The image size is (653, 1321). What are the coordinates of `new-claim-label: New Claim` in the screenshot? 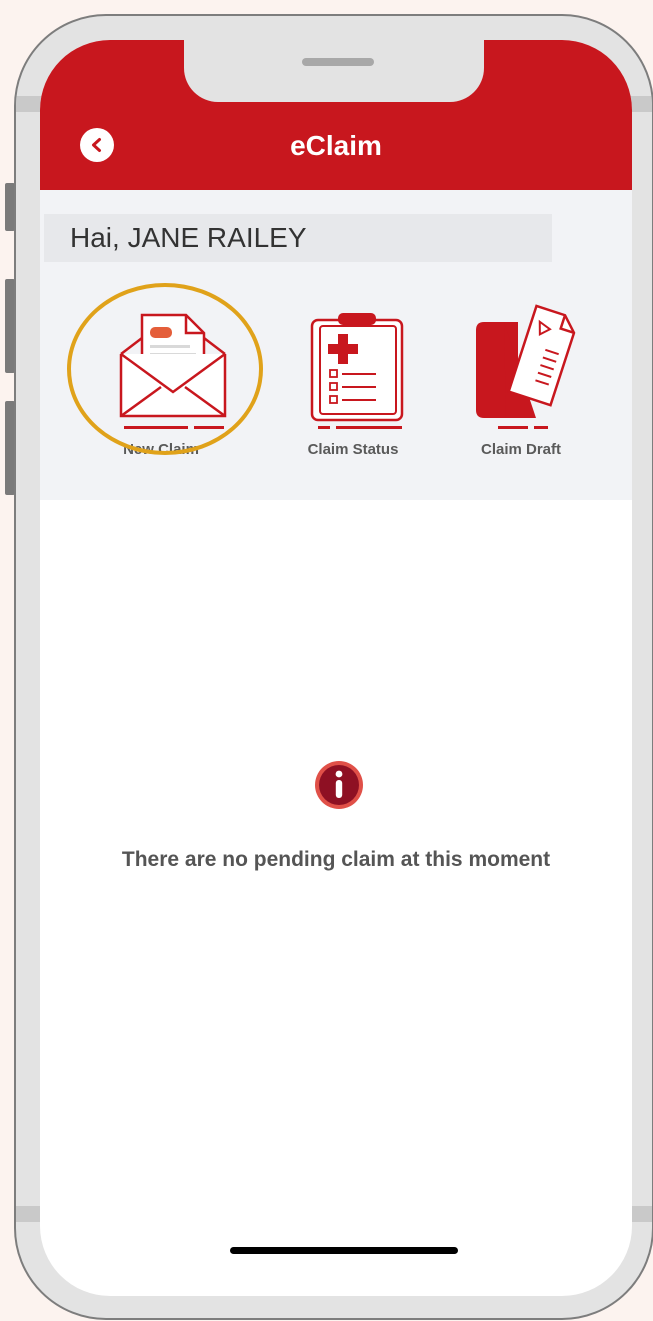 It's located at (161, 449).